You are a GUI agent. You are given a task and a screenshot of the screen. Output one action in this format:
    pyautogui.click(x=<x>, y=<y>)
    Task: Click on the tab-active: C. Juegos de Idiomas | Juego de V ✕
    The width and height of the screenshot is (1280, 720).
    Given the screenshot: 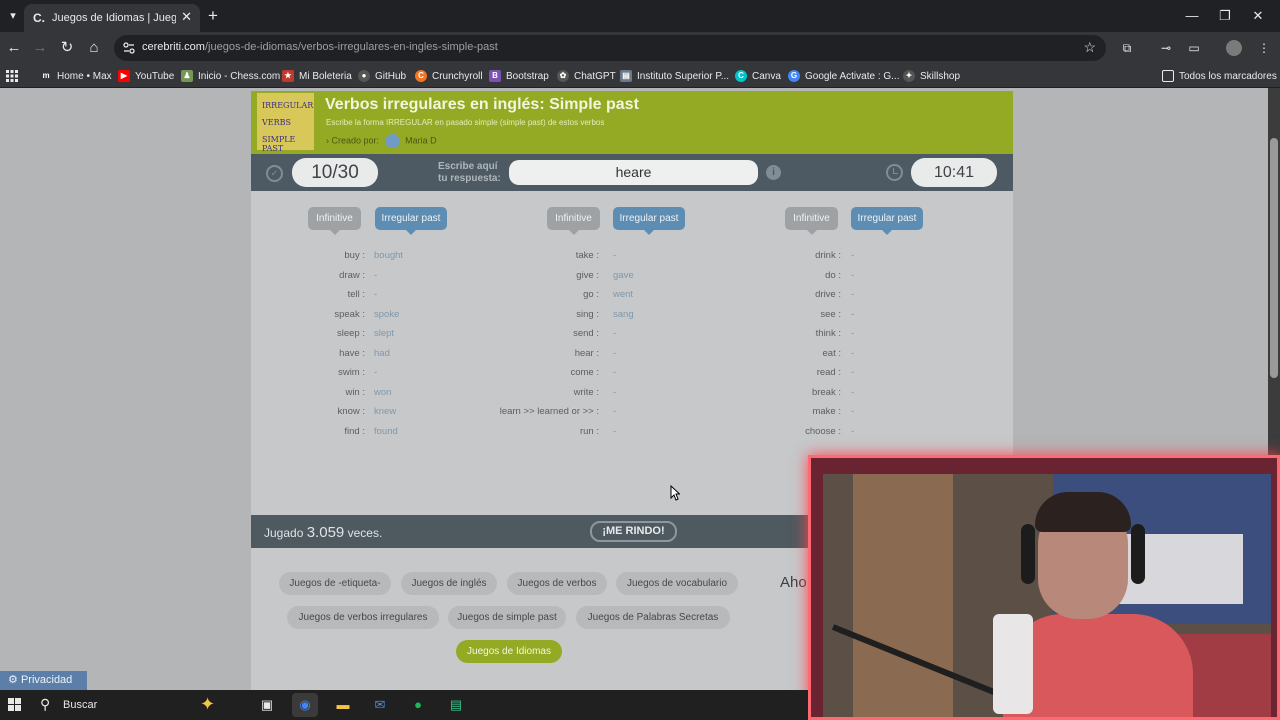 What is the action you would take?
    pyautogui.click(x=112, y=18)
    